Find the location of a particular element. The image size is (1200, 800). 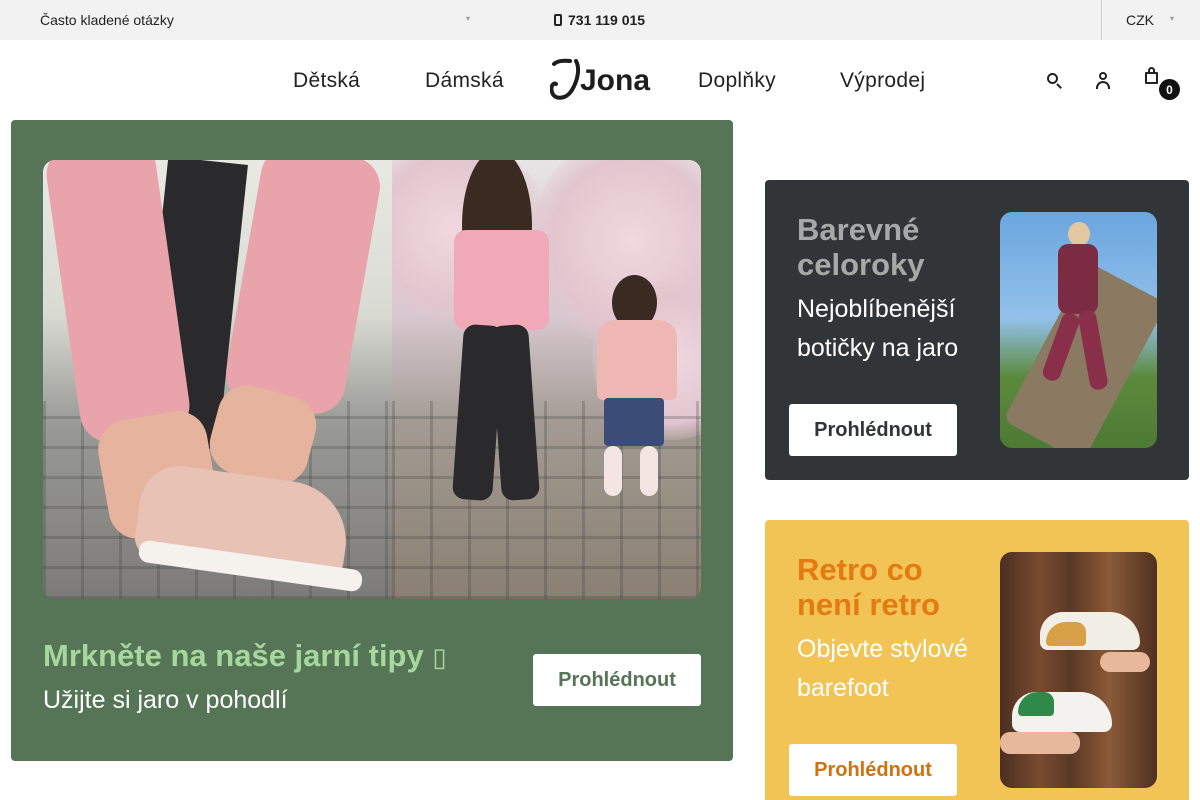

user-icon is located at coordinates (1103, 80).